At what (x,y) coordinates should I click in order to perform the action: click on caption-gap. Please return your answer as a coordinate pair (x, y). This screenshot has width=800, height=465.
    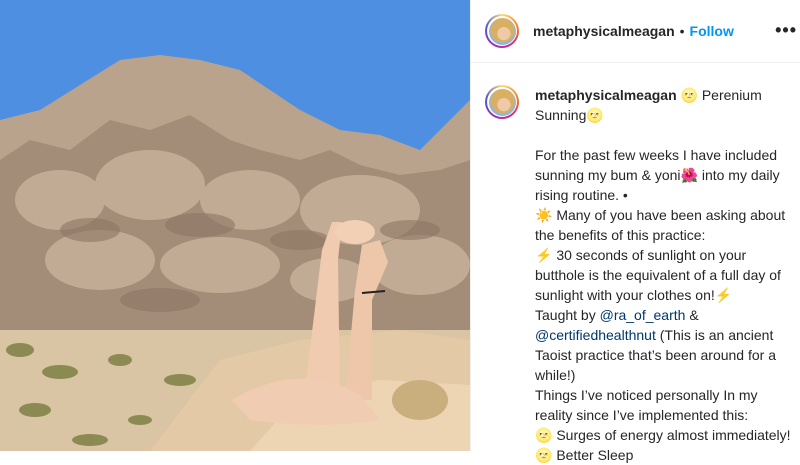
    Looking at the image, I should click on (666, 135).